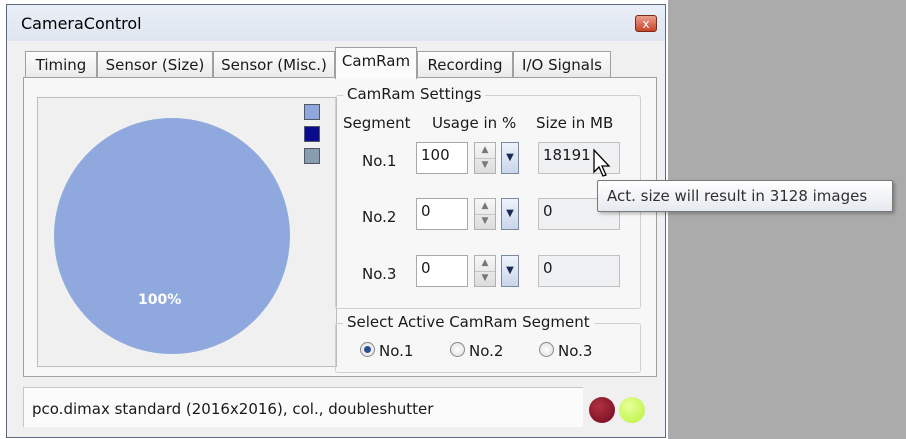 The image size is (906, 439). What do you see at coordinates (442, 214) in the screenshot?
I see `segment-2-usage-input: 0` at bounding box center [442, 214].